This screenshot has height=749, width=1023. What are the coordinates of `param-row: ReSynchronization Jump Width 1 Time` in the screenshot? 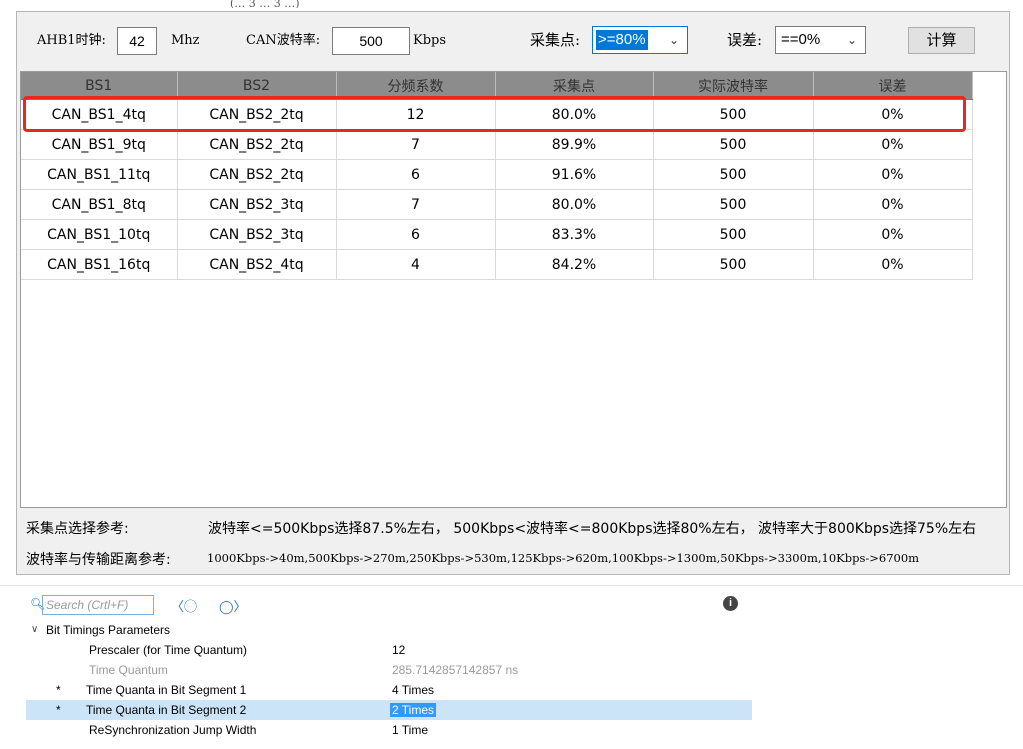 It's located at (389, 730).